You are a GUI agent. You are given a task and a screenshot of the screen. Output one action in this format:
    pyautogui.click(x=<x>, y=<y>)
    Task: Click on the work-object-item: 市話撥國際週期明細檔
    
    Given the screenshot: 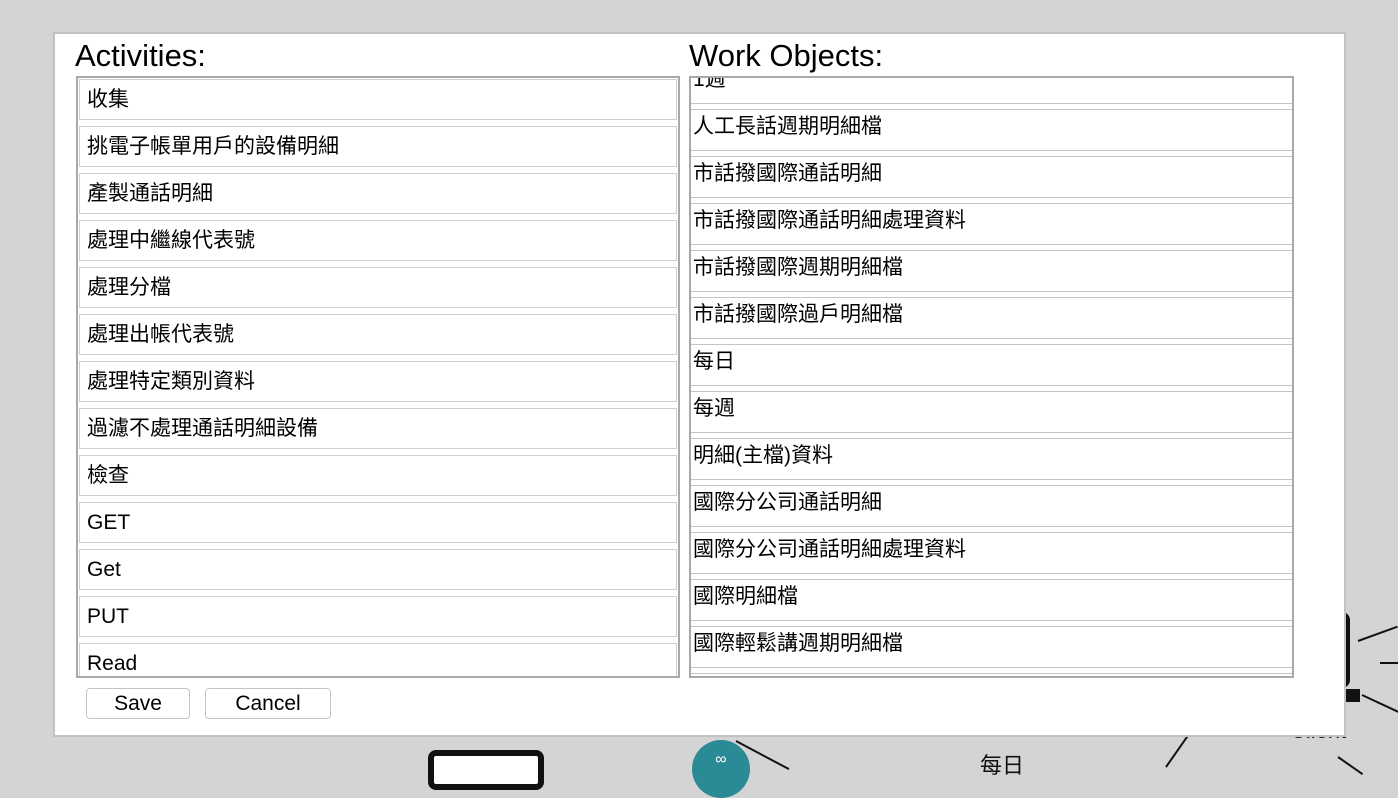 What is the action you would take?
    pyautogui.click(x=991, y=267)
    